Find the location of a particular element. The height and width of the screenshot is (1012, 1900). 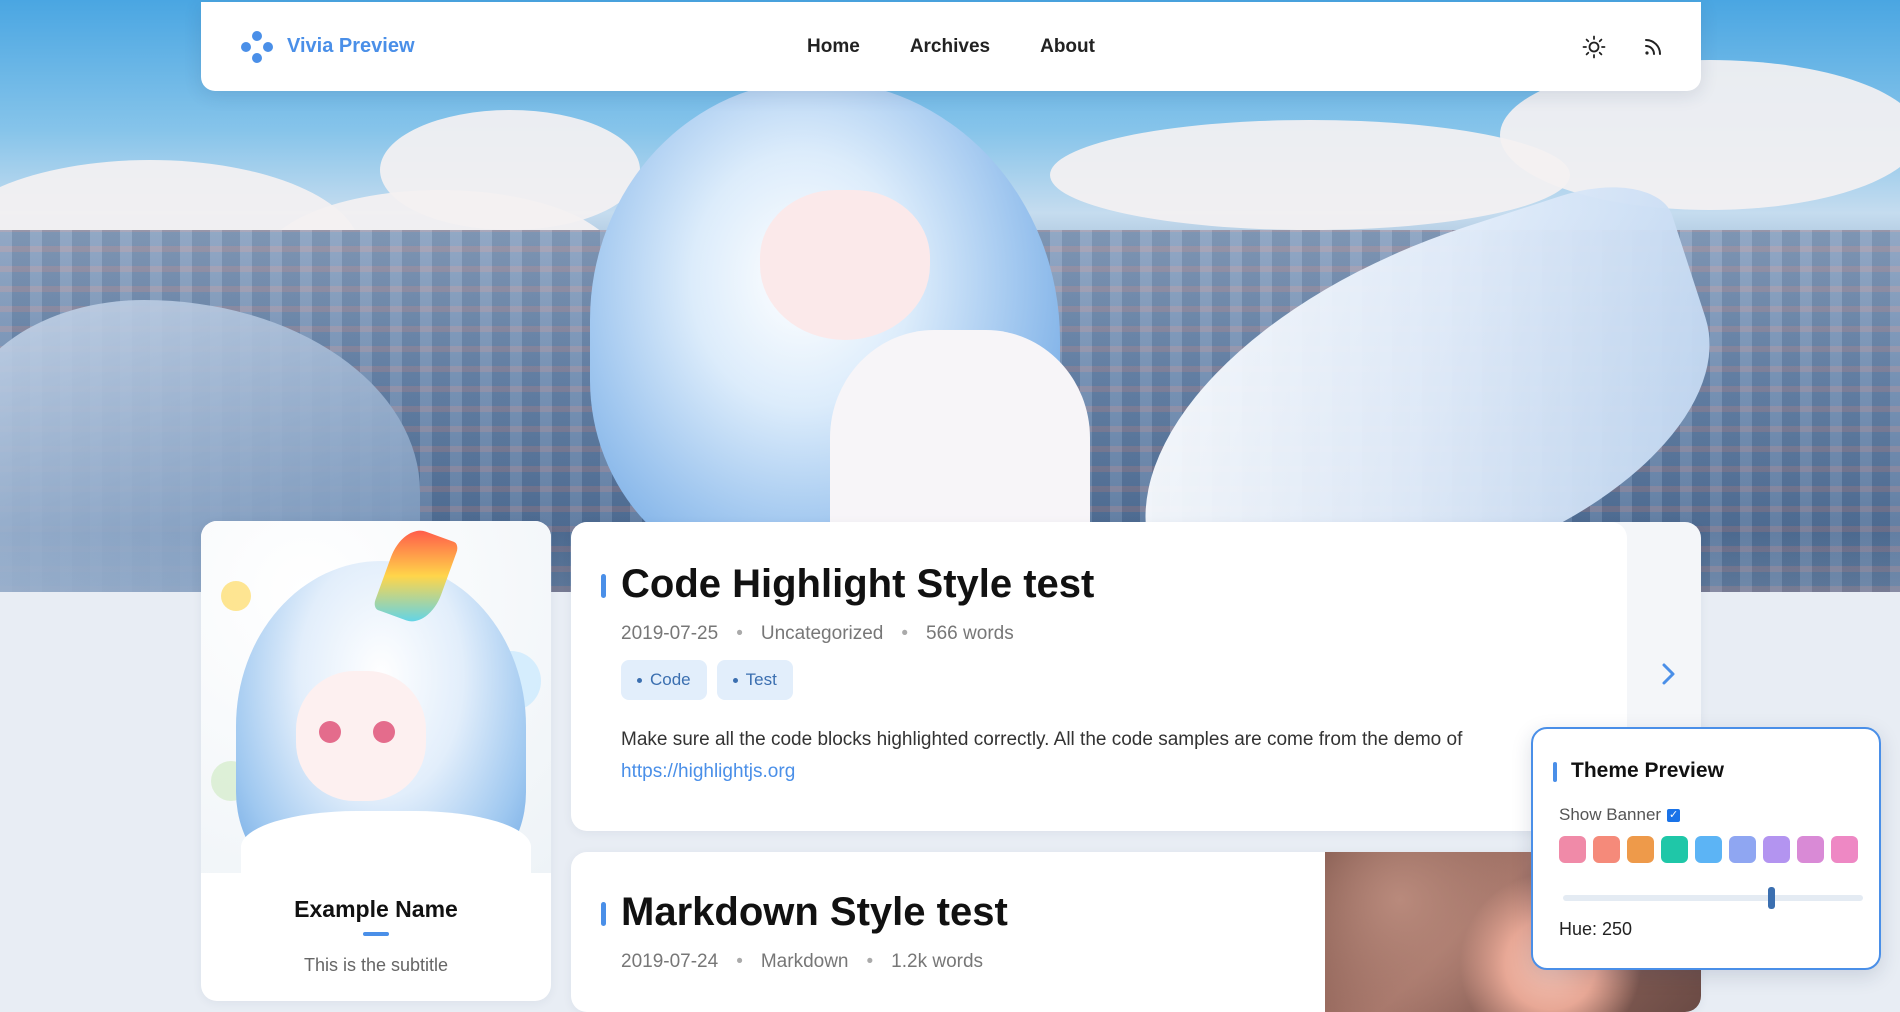

site-header: Vivia Preview Home Archives About is located at coordinates (951, 46).